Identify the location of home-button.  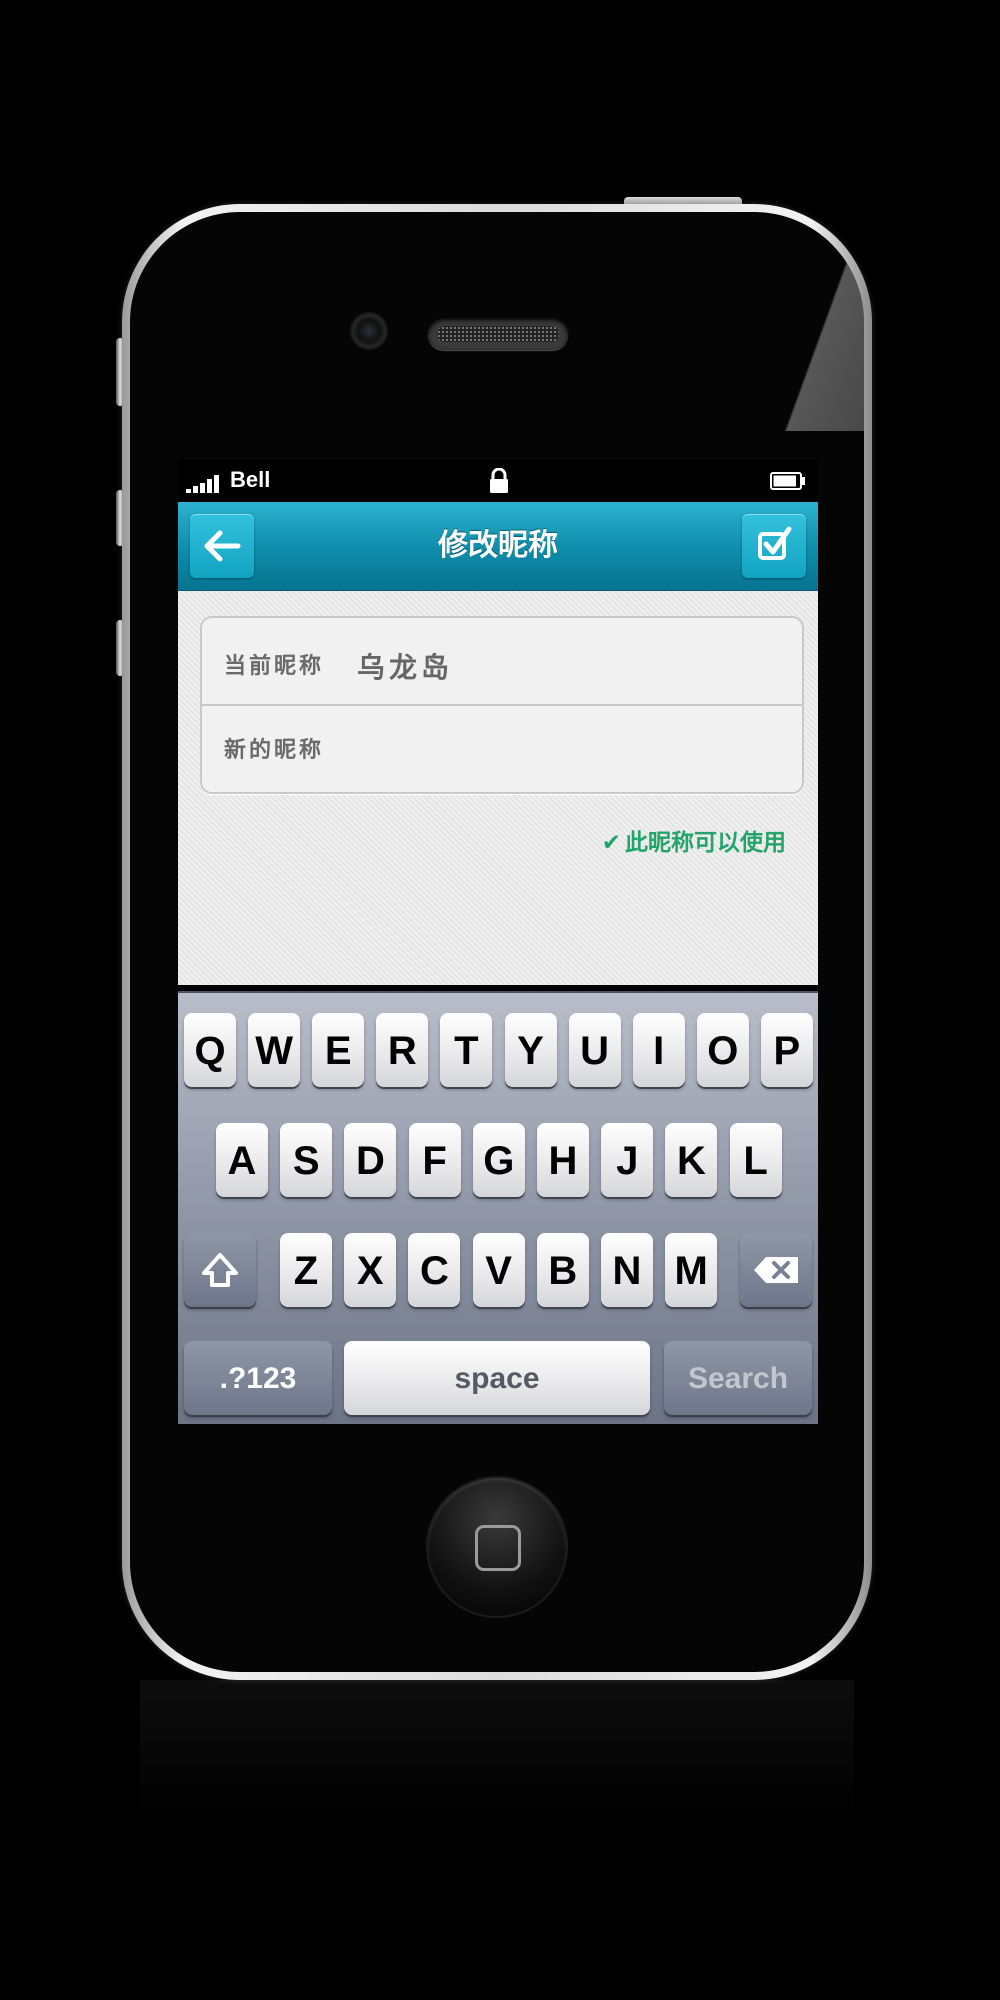
(497, 1547).